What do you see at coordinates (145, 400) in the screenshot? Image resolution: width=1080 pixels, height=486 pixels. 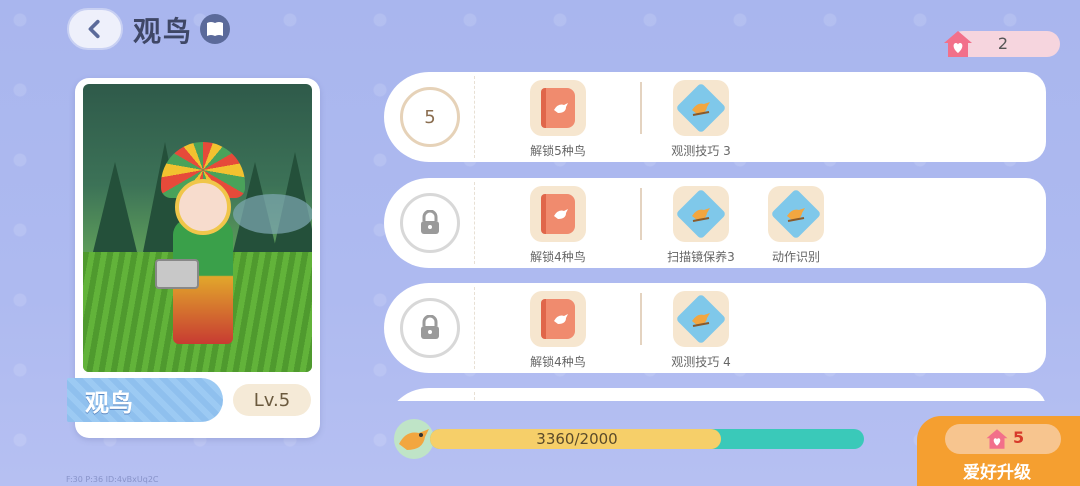 I see `hobby-name-ribbon: 观鸟` at bounding box center [145, 400].